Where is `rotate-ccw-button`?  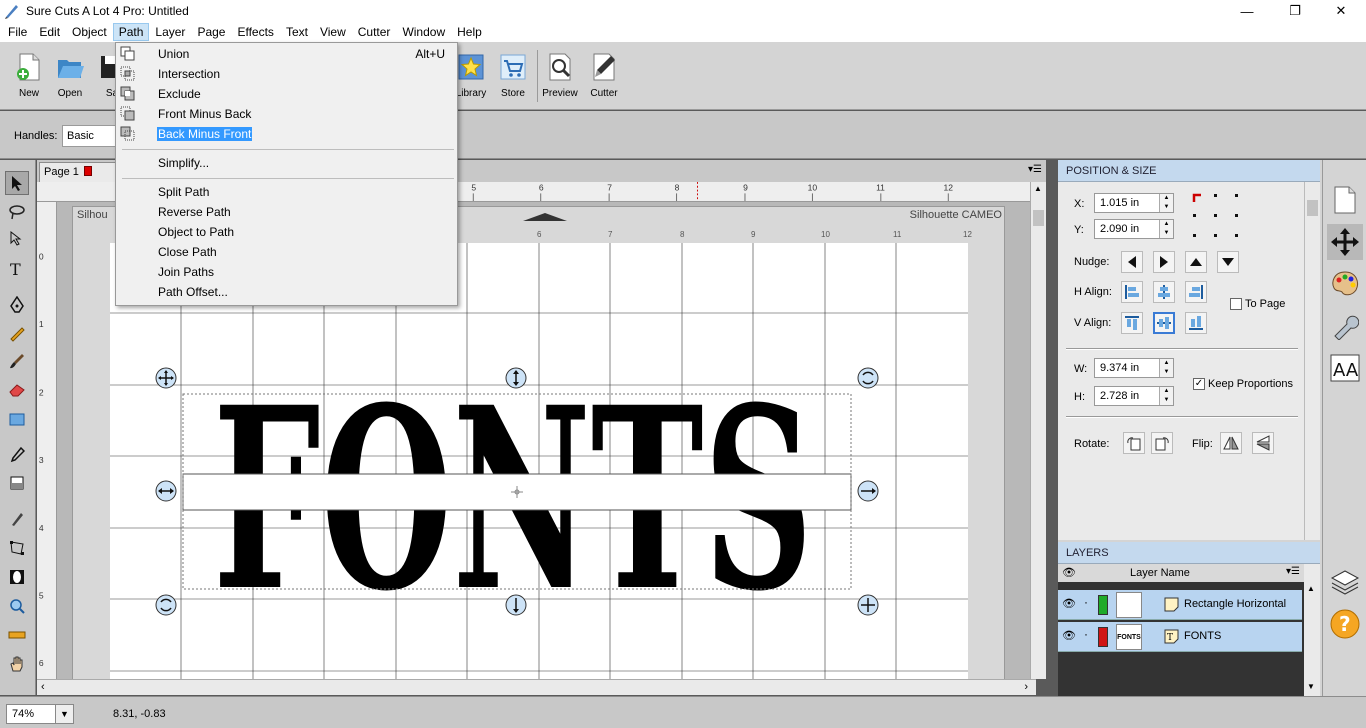
rotate-ccw-button is located at coordinates (1134, 443).